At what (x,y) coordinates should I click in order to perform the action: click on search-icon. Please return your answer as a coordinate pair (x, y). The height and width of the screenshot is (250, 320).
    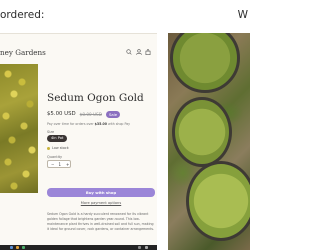
    Looking at the image, I should click on (129, 52).